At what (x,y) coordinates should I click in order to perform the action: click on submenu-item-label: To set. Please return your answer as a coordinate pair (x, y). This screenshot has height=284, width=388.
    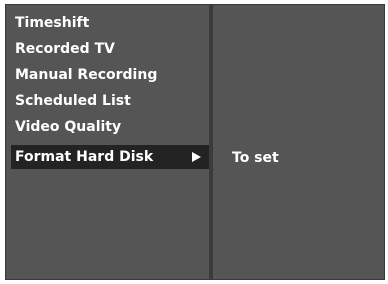
    Looking at the image, I should click on (255, 158).